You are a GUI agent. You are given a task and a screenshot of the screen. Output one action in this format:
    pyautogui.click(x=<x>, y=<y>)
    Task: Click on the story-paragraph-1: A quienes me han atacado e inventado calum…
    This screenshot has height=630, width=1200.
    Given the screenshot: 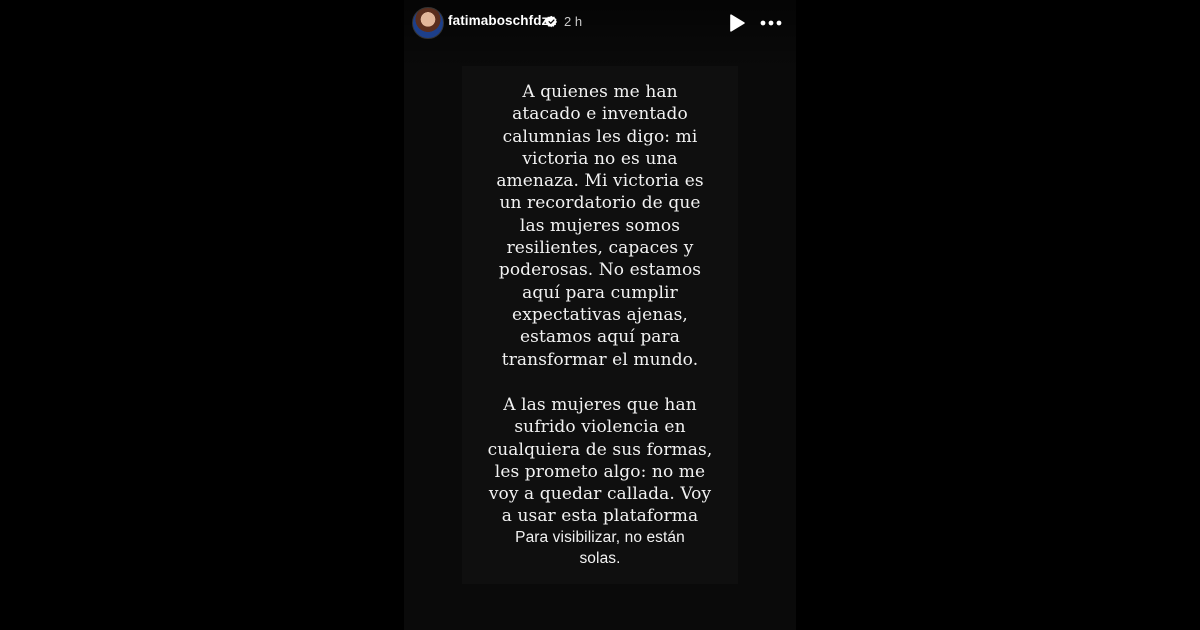 What is the action you would take?
    pyautogui.click(x=600, y=226)
    